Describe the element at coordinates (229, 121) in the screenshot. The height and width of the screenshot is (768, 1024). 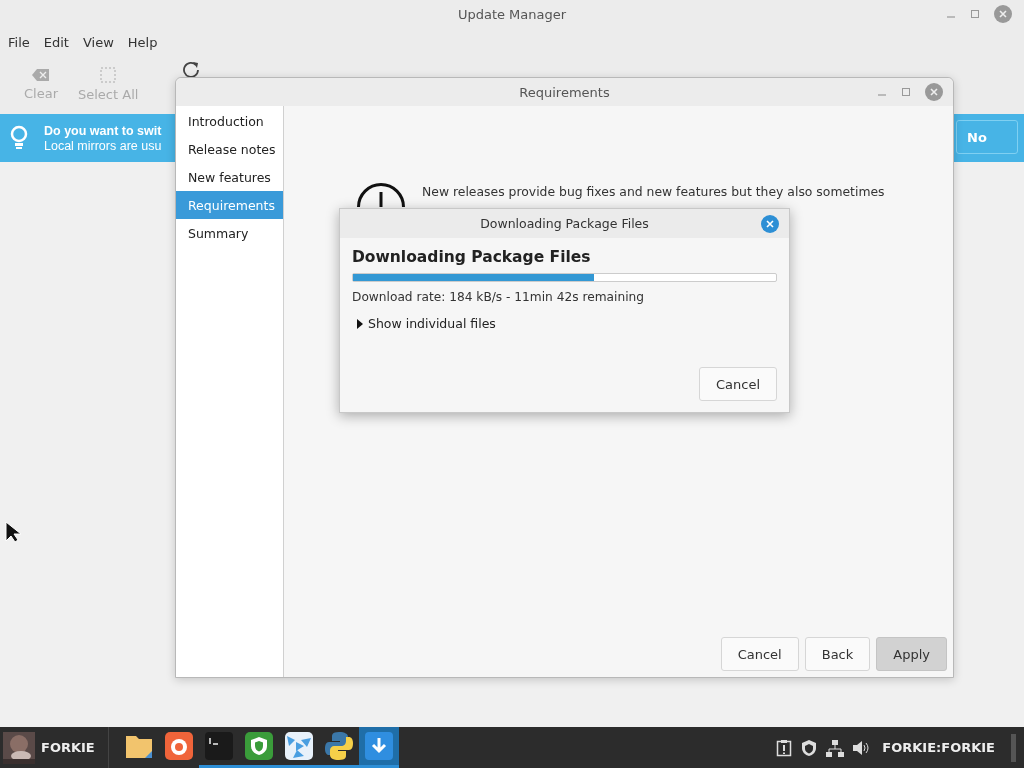
I see `sidebar-item: Introduction` at that location.